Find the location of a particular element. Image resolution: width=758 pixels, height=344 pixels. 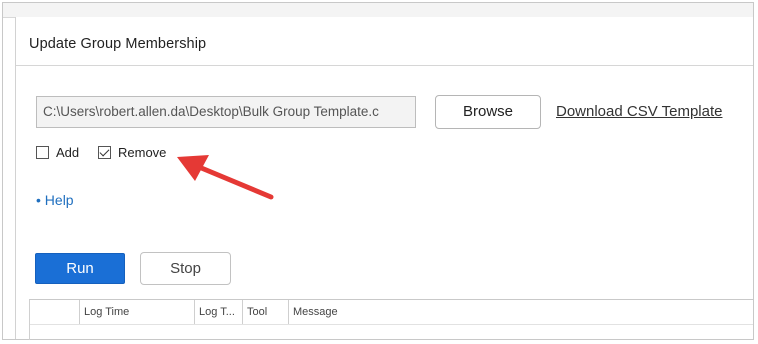

log-table: Log Time Log T... Tool Message is located at coordinates (391, 319).